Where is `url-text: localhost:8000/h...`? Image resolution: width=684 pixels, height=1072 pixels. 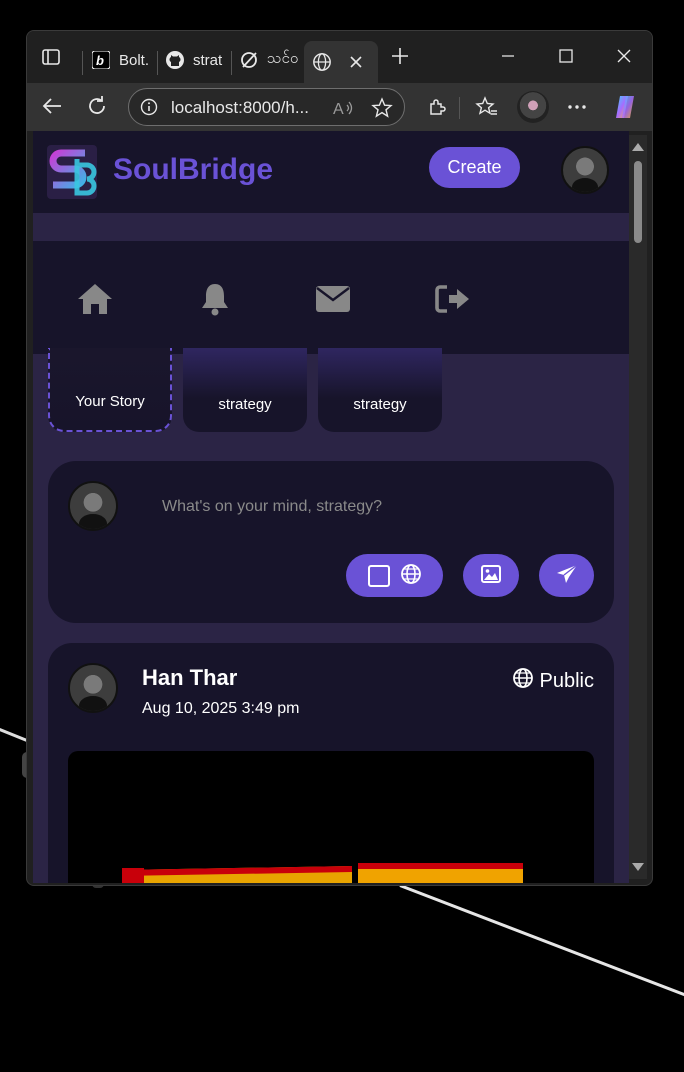 url-text: localhost:8000/h... is located at coordinates (240, 107).